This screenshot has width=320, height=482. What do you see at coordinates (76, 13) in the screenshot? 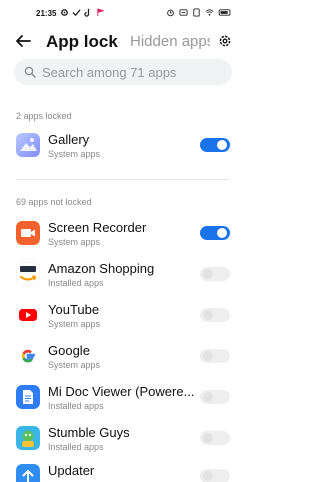
I see `check-icon` at bounding box center [76, 13].